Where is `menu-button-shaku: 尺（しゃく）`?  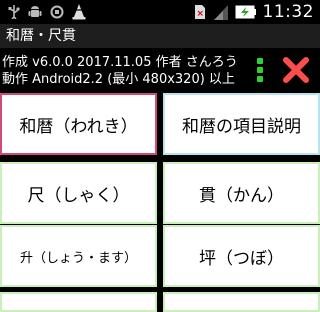 menu-button-shaku: 尺（しゃく） is located at coordinates (78, 193).